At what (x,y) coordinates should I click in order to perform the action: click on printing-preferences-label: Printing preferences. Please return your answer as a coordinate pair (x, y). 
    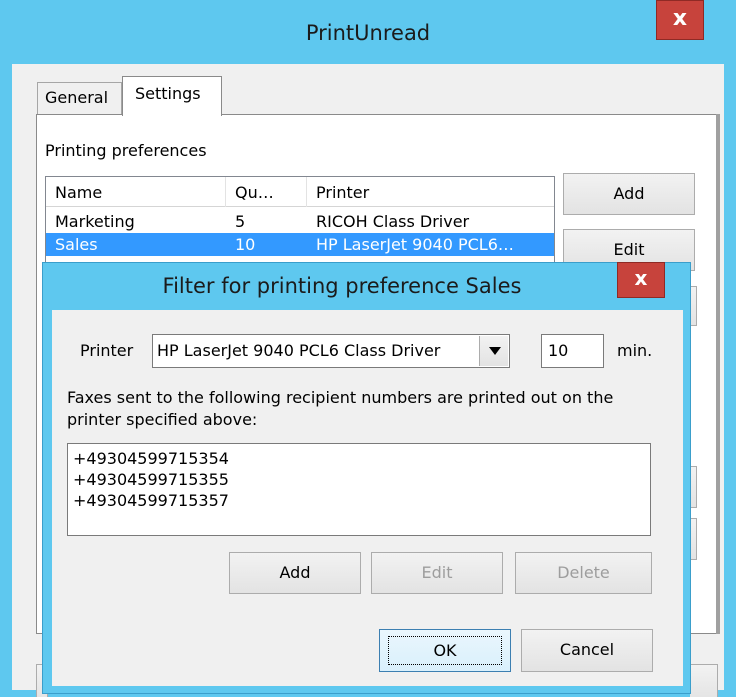
    Looking at the image, I should click on (126, 150).